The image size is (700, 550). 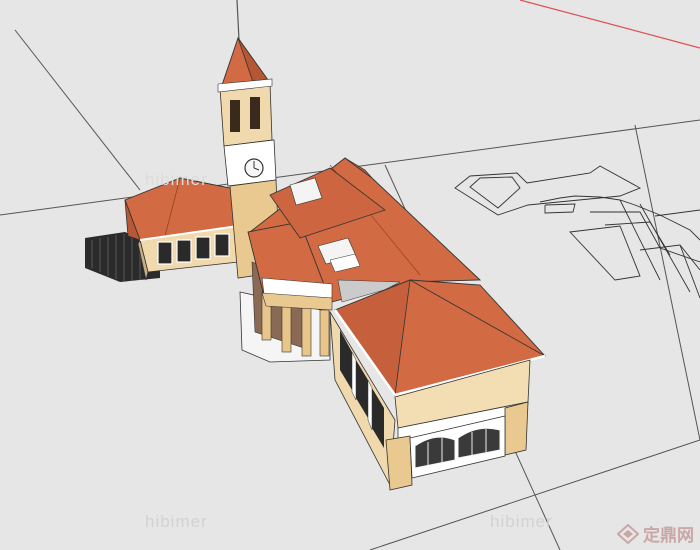 What do you see at coordinates (609, 24) in the screenshot?
I see `red-axis-line` at bounding box center [609, 24].